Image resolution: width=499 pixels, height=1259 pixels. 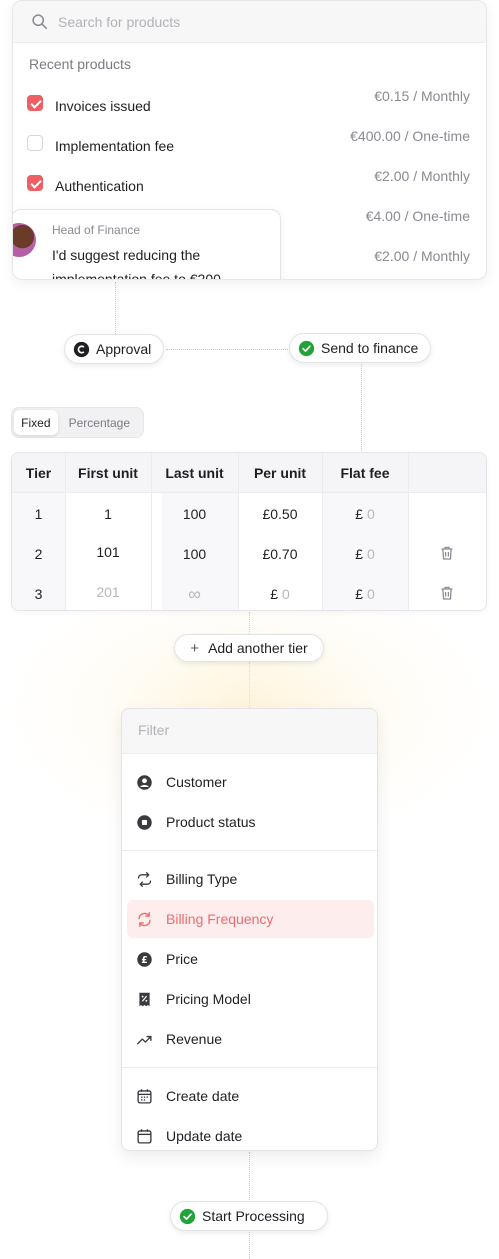 What do you see at coordinates (208, 21) in the screenshot?
I see `search-input` at bounding box center [208, 21].